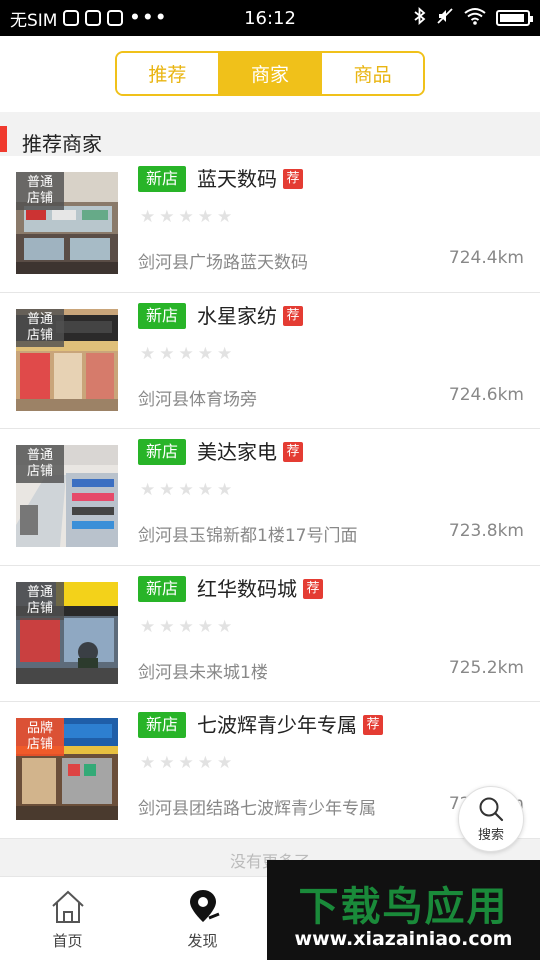  I want to click on bluetooth-icon, so click(420, 18).